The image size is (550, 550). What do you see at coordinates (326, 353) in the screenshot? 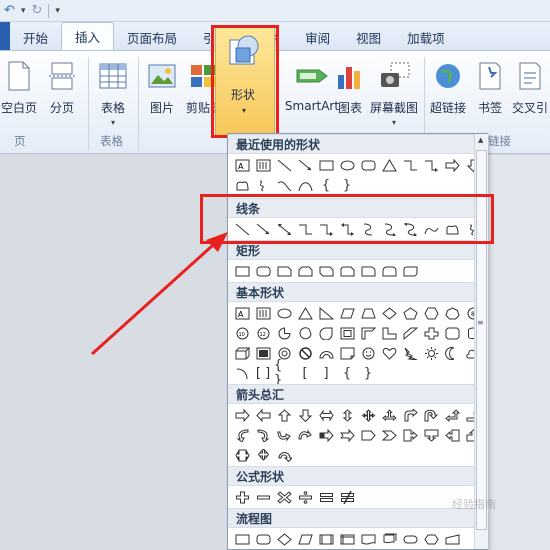
I see `block-arc-icon` at bounding box center [326, 353].